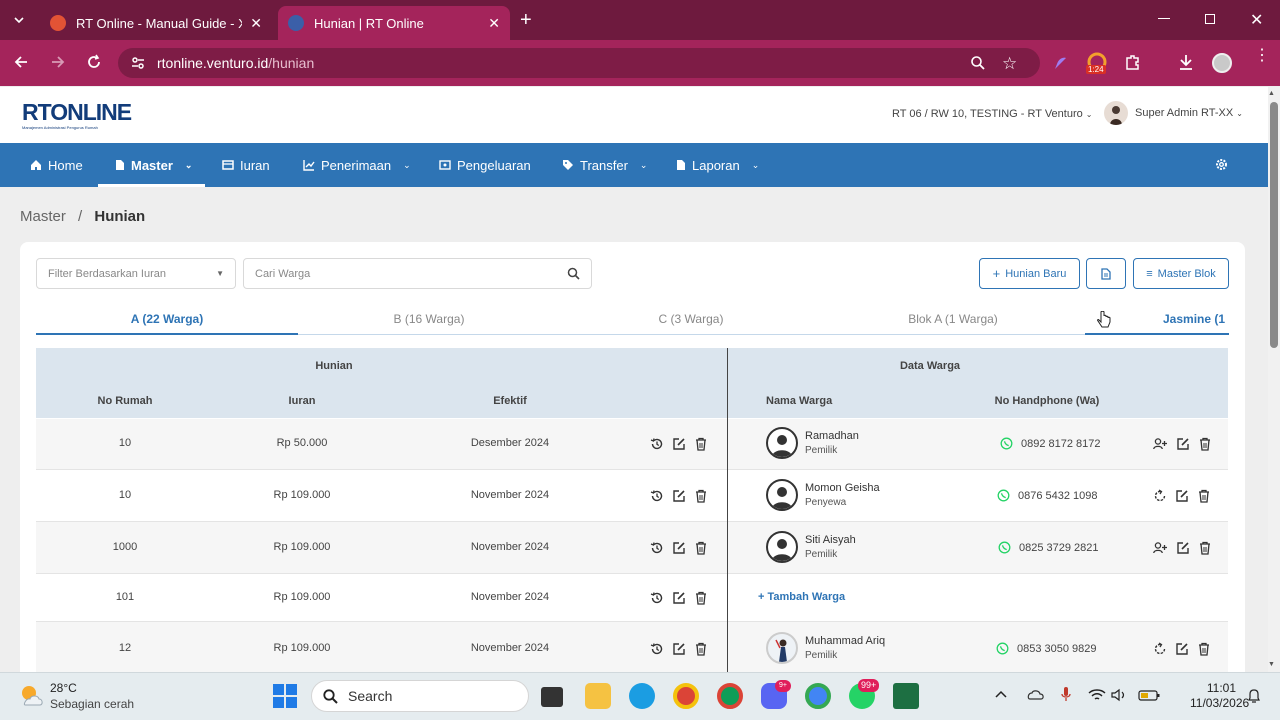 The width and height of the screenshot is (1280, 720). I want to click on breadcrumb-parent: Master, so click(43, 216).